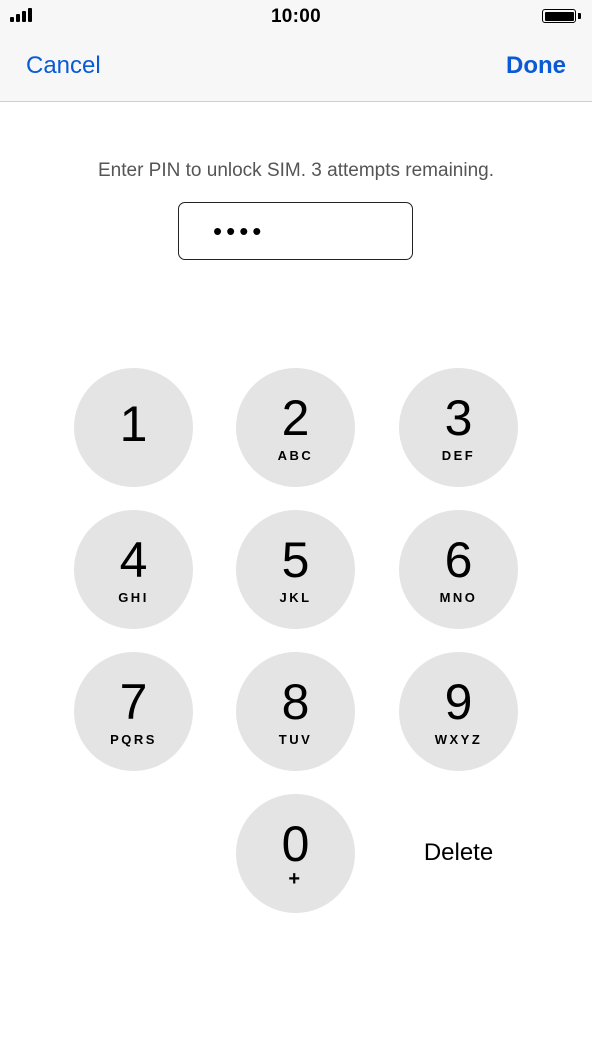  What do you see at coordinates (295, 455) in the screenshot?
I see `key-letters: ABC` at bounding box center [295, 455].